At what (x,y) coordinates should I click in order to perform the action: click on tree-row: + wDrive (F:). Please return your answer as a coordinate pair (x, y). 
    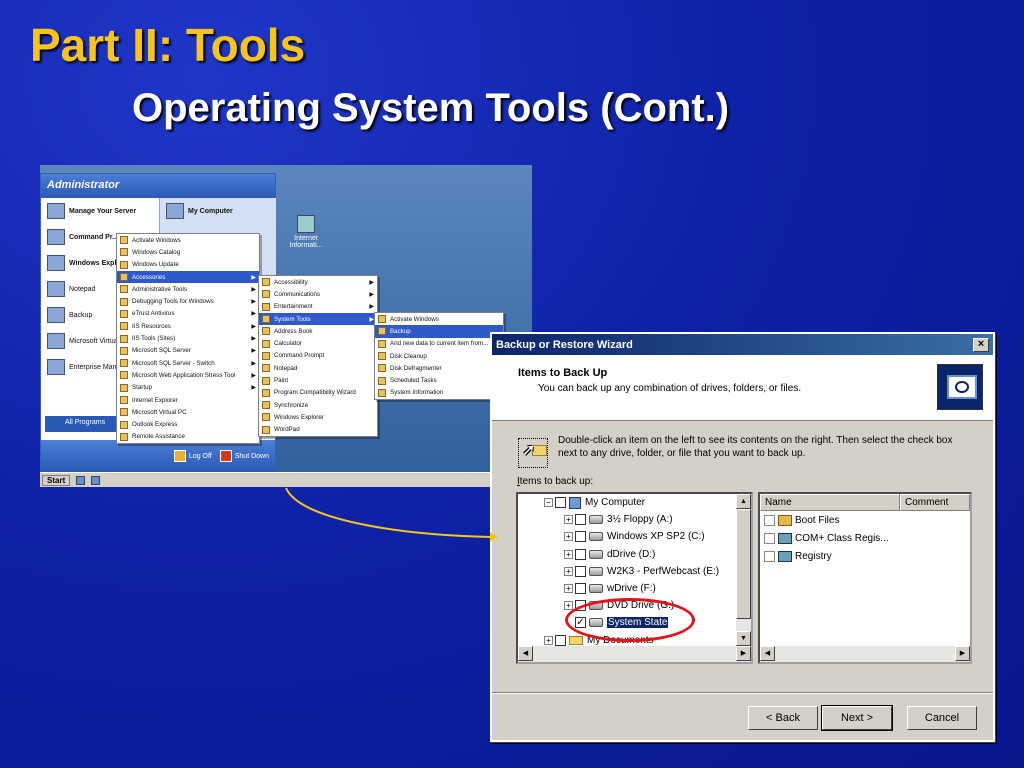
    Looking at the image, I should click on (628, 588).